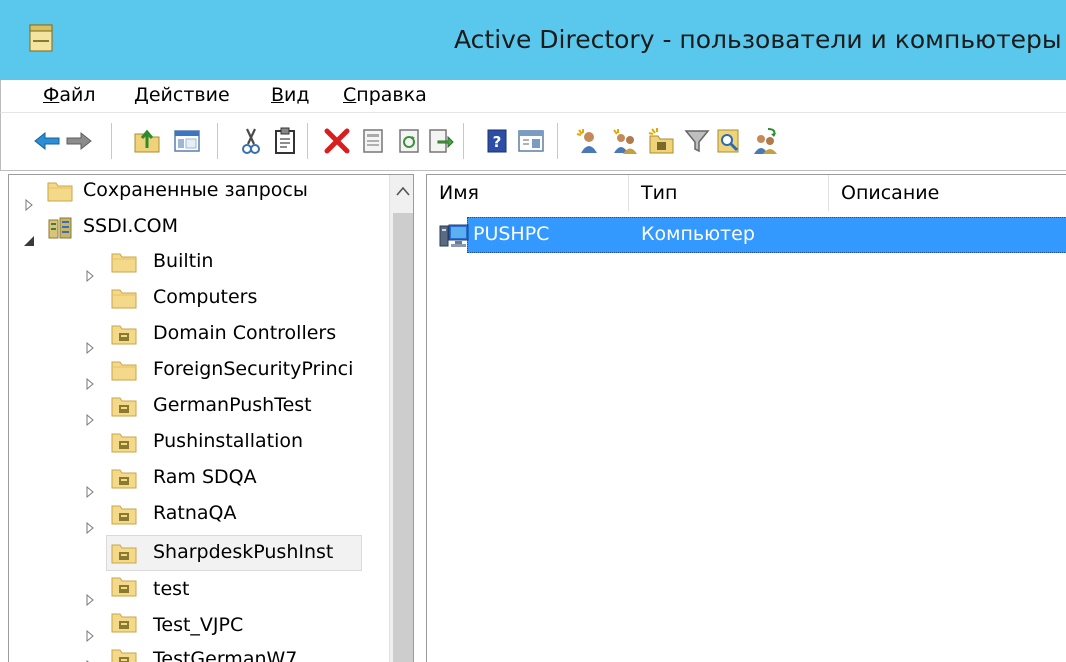 This screenshot has width=1066, height=662. I want to click on tree-item-ratnaqa: RatnaQA, so click(195, 513).